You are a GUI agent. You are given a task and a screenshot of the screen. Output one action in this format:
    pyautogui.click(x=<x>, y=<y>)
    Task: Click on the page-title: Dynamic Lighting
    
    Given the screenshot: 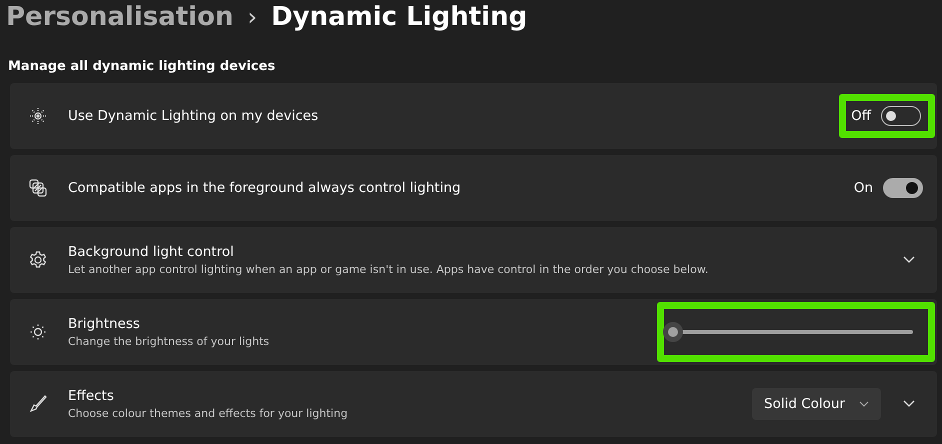 What is the action you would take?
    pyautogui.click(x=399, y=17)
    